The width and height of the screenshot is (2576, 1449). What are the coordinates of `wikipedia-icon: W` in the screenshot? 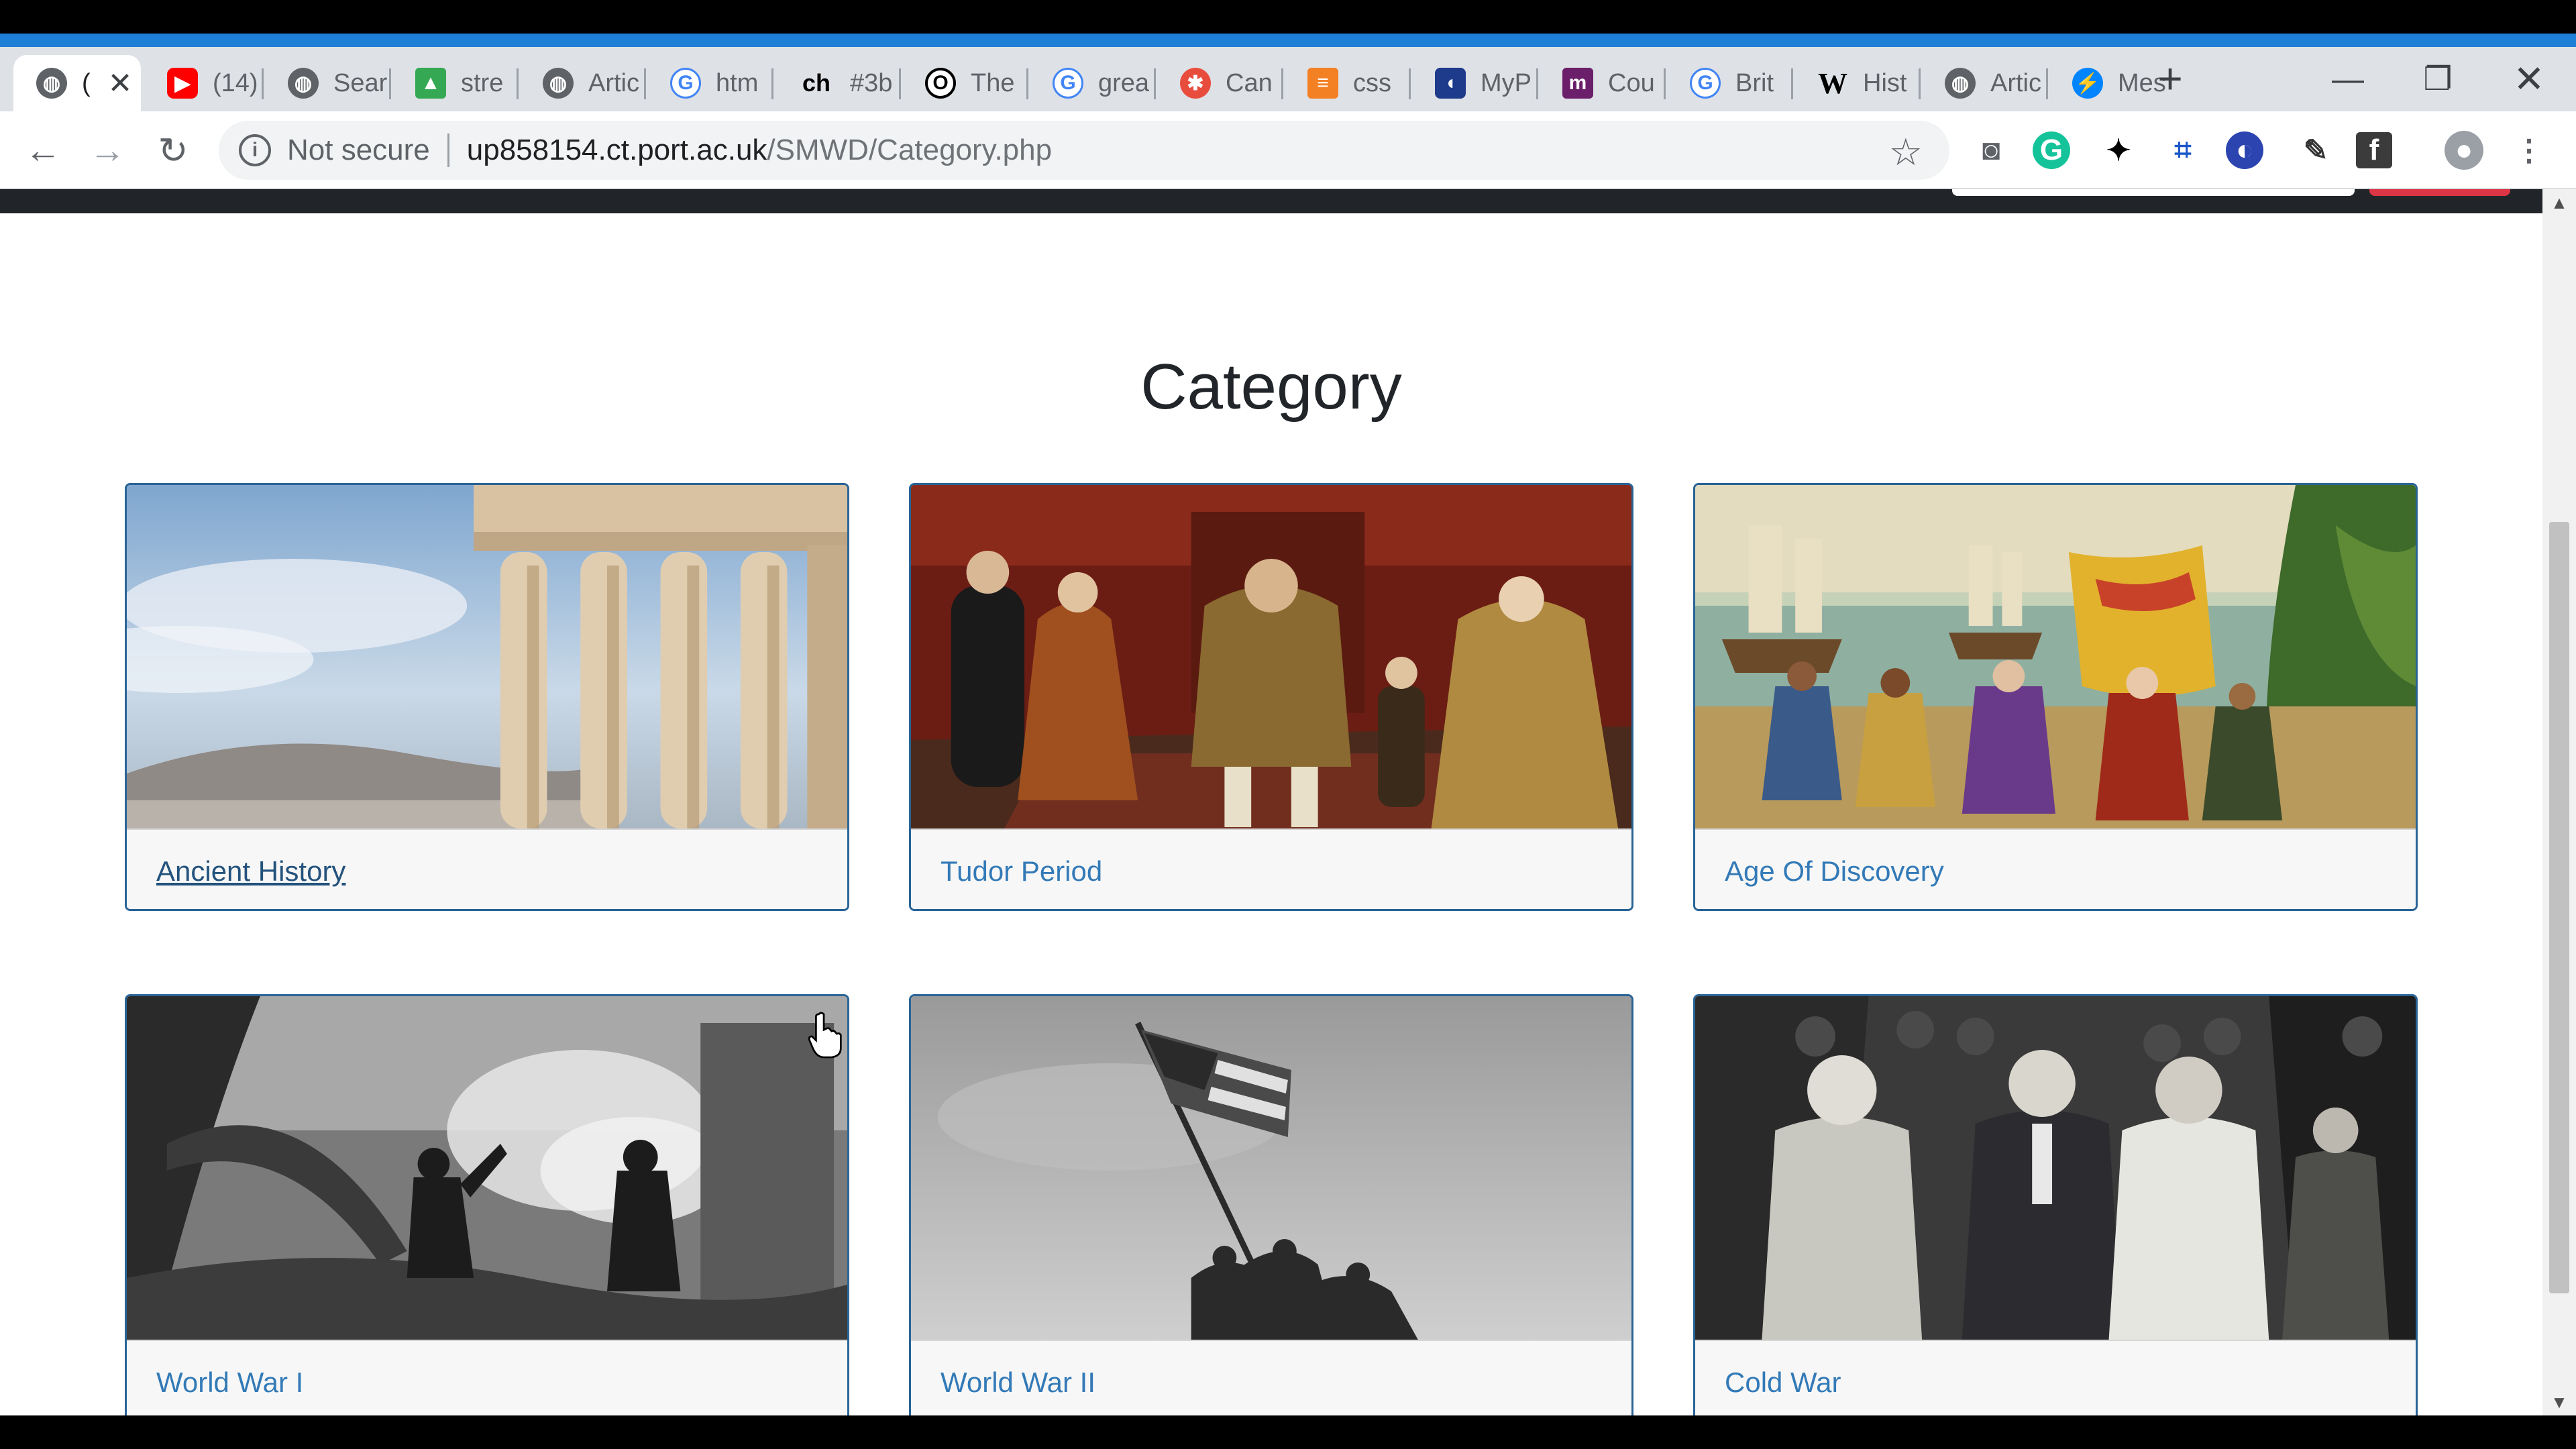 It's located at (1832, 83).